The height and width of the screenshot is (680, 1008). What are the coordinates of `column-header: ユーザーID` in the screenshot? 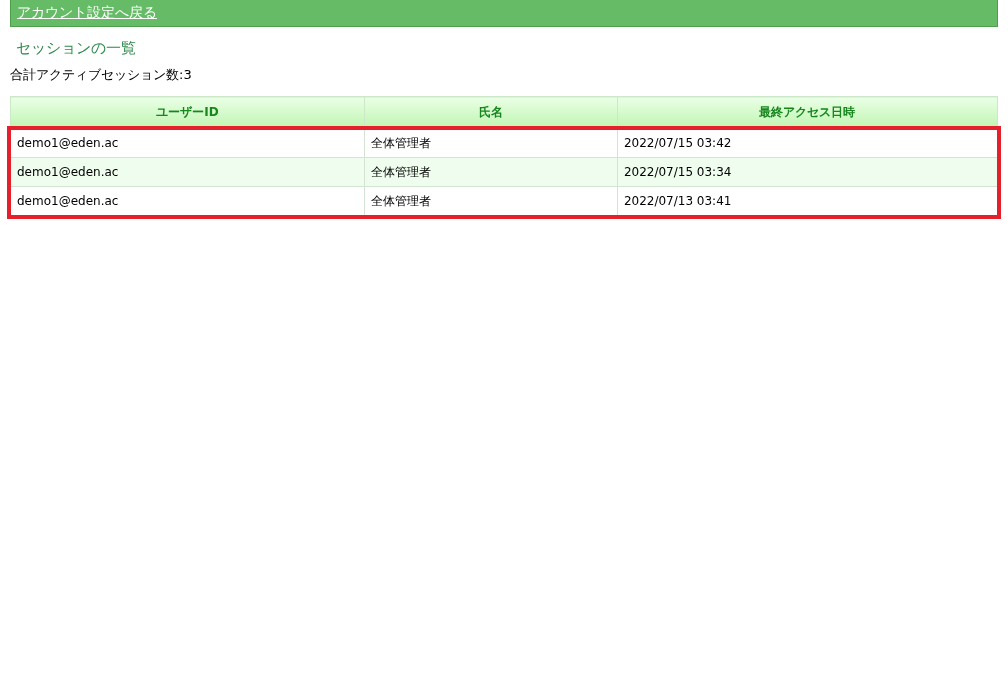 It's located at (187, 112).